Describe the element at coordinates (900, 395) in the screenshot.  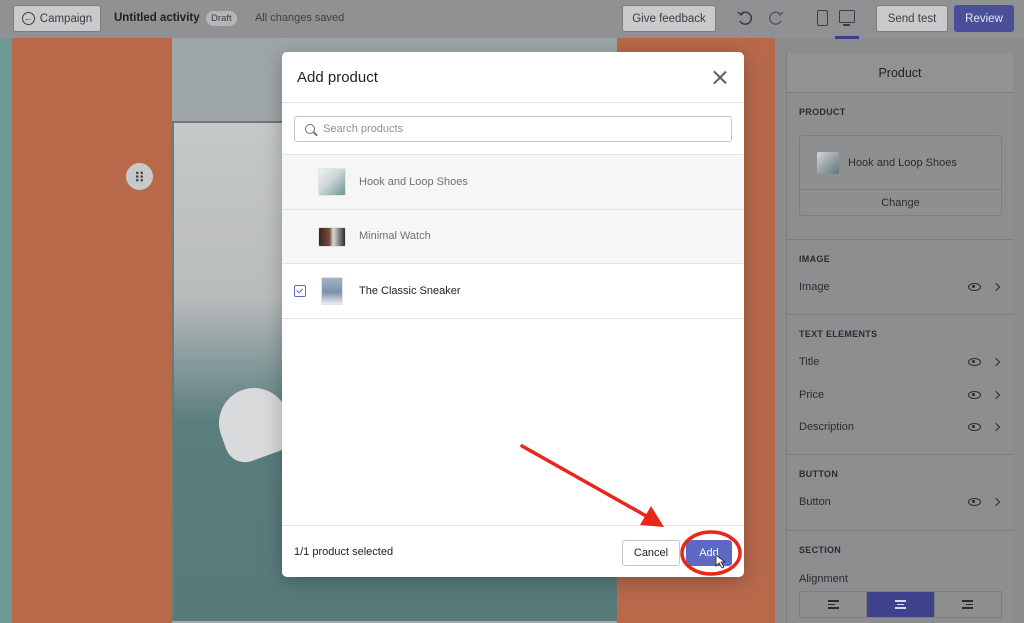
I see `price-row: Price` at that location.